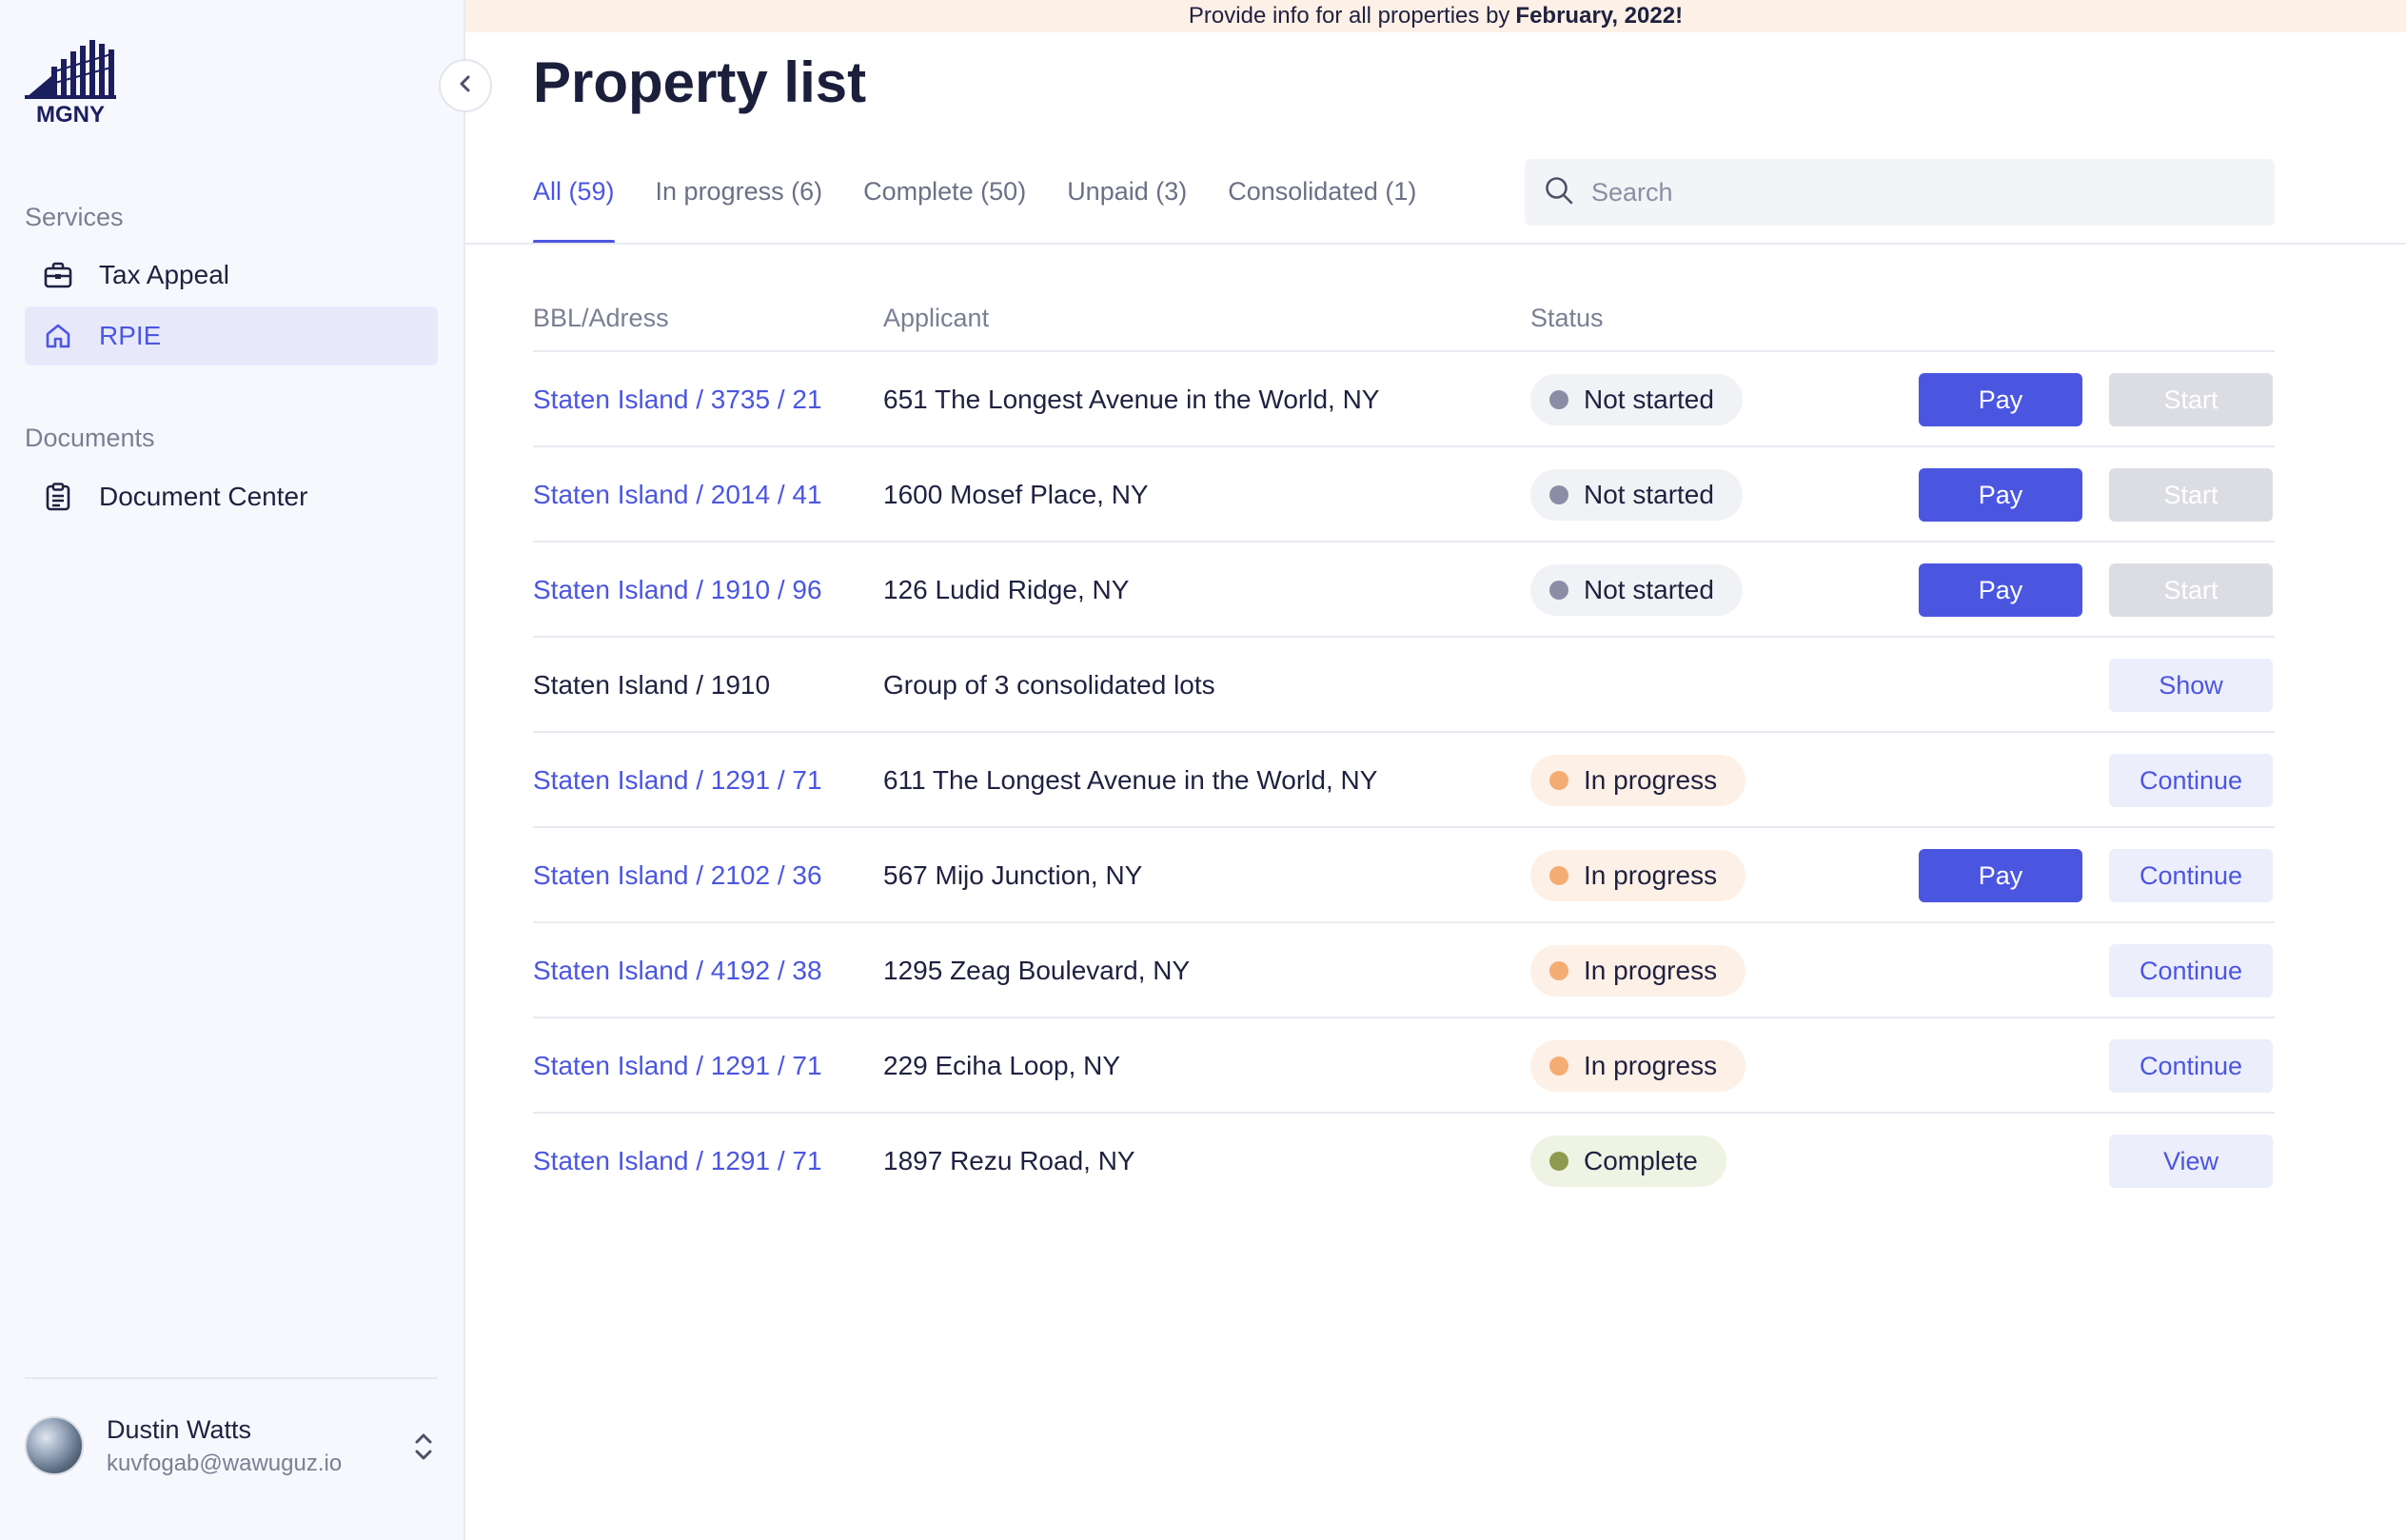  What do you see at coordinates (739, 202) in the screenshot?
I see `tab-in-progress: In progress (6)` at bounding box center [739, 202].